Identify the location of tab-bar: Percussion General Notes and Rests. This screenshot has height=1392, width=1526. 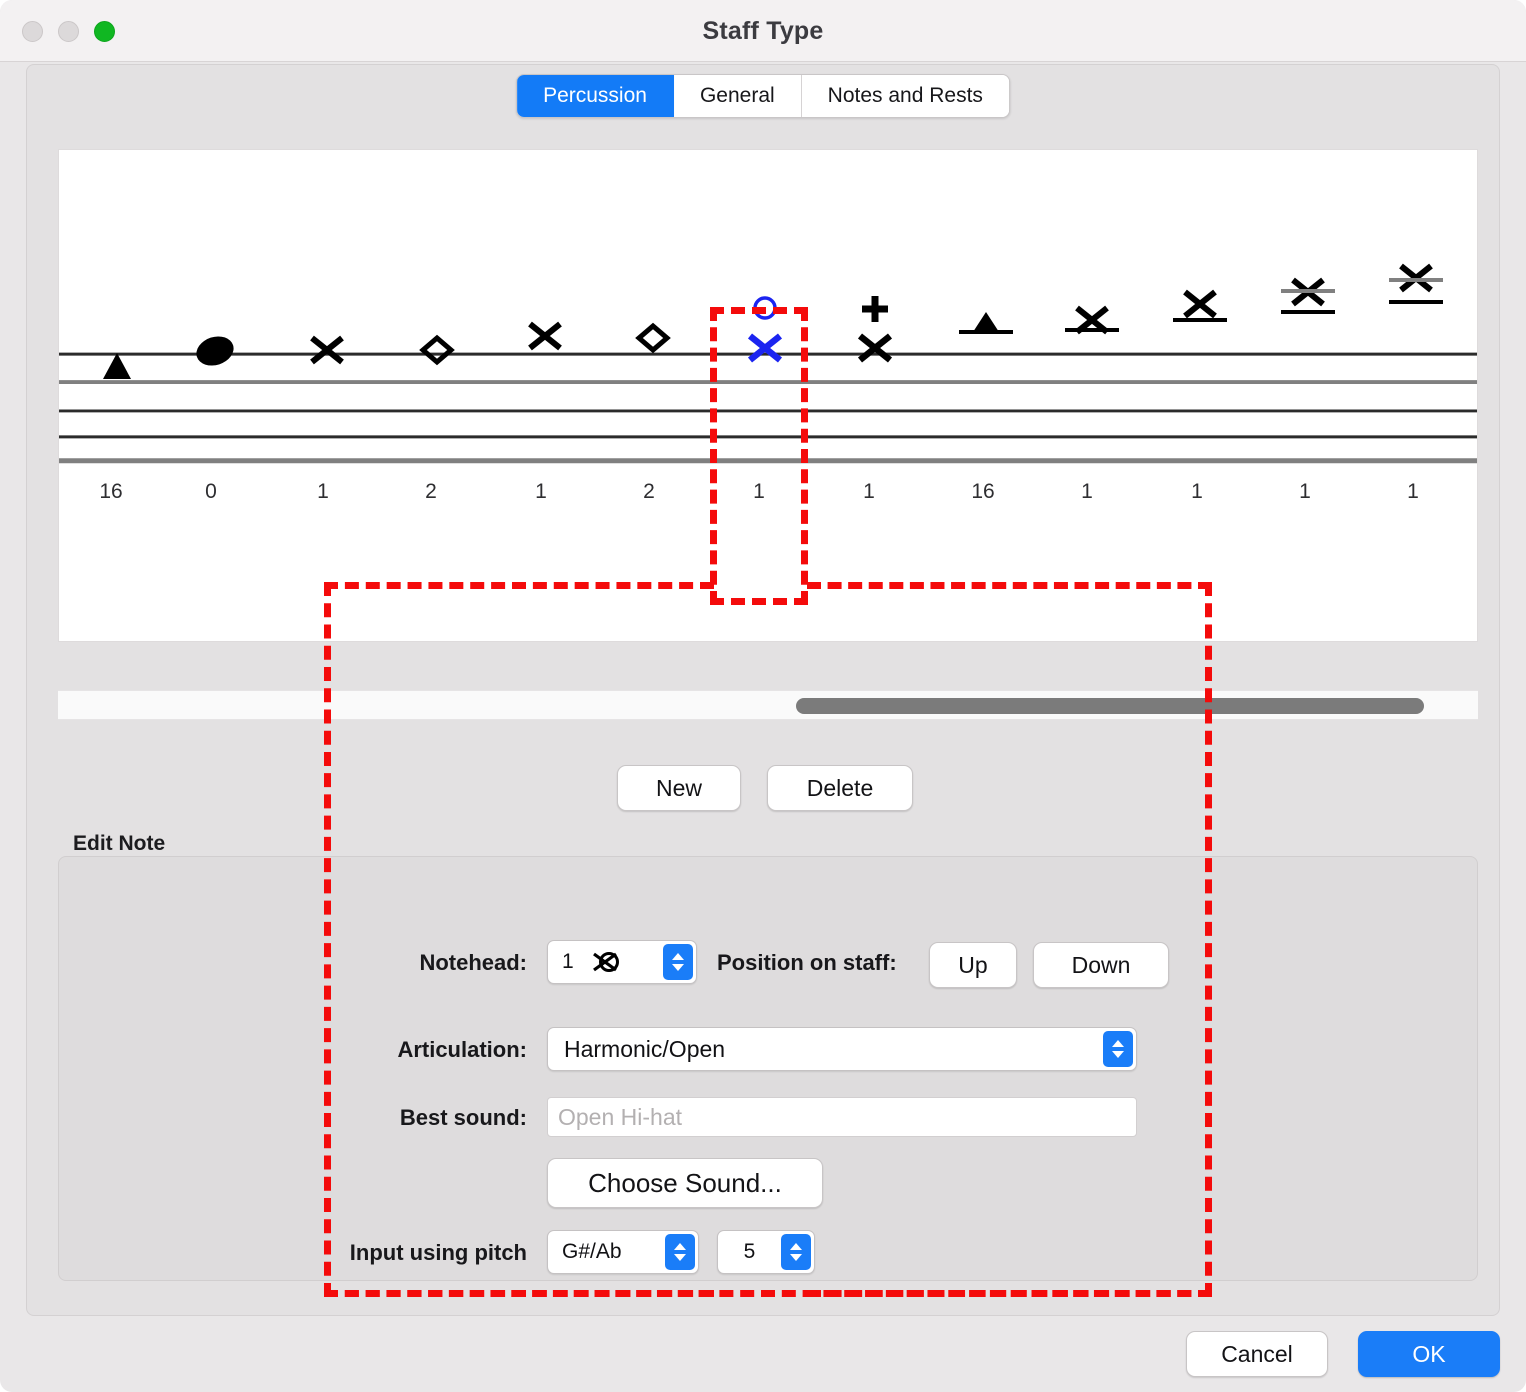
(763, 96).